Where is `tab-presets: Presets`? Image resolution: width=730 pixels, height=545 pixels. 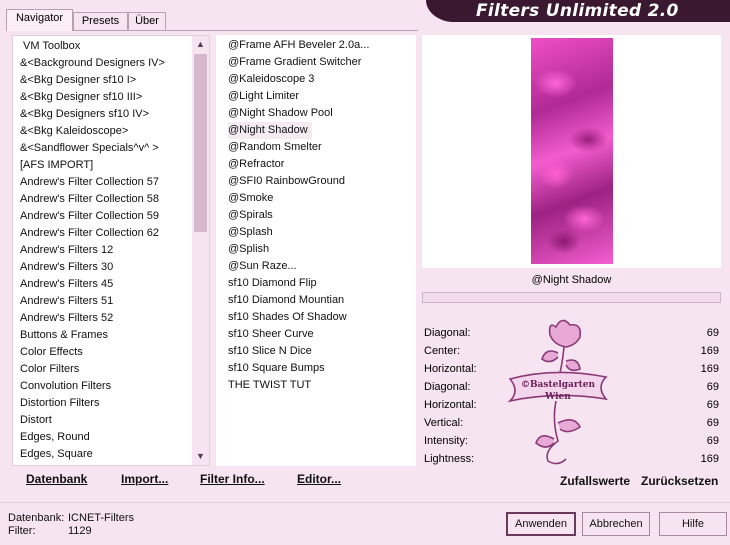 tab-presets: Presets is located at coordinates (100, 21).